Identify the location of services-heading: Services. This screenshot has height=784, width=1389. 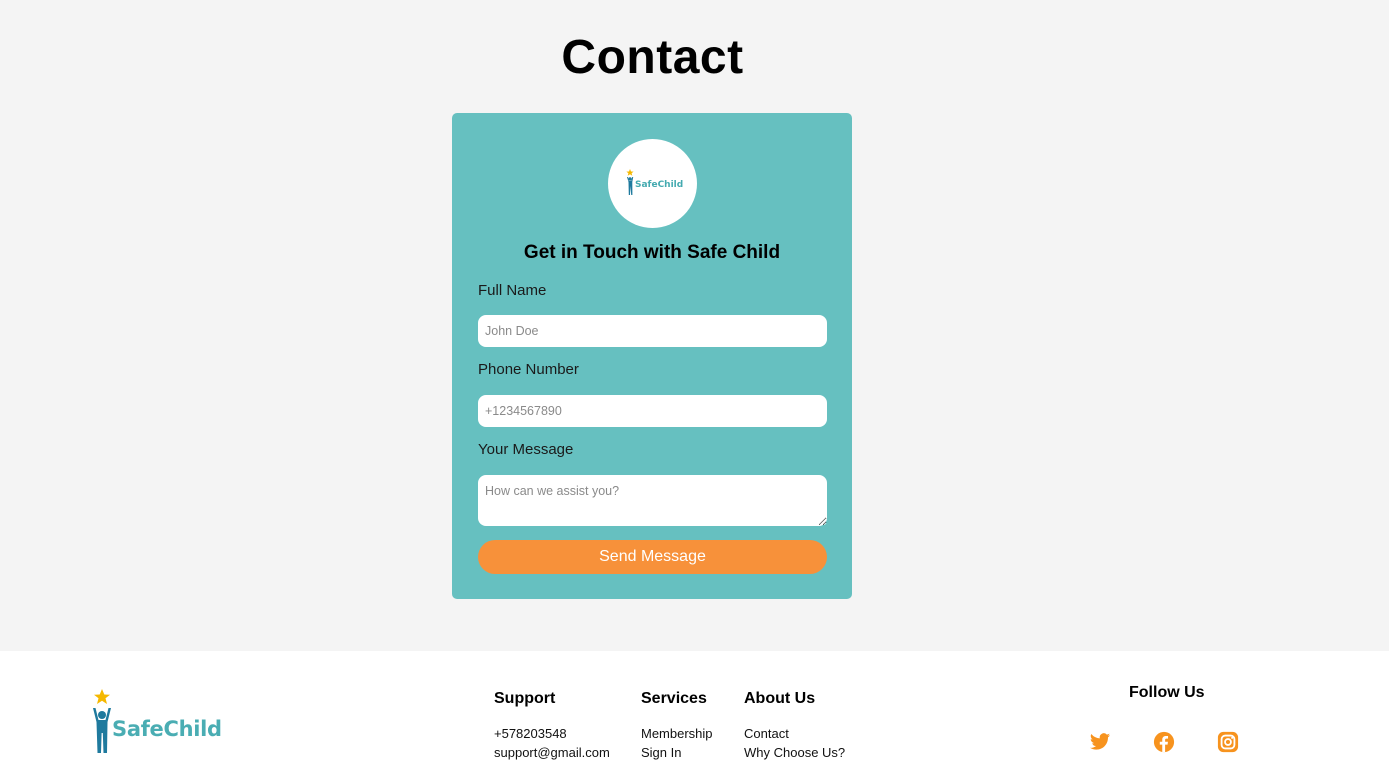
(674, 698).